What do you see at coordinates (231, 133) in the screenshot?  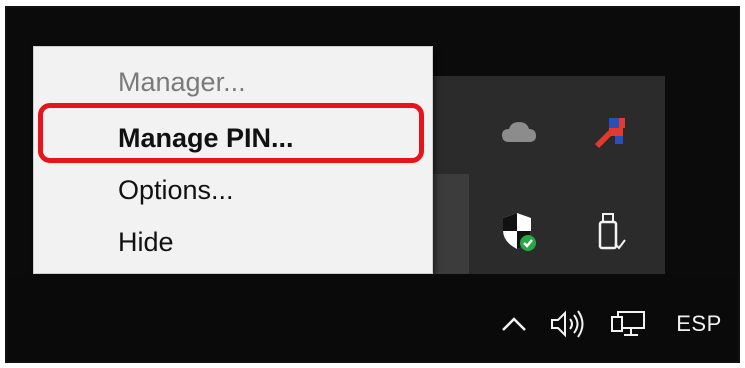 I see `highlight-box` at bounding box center [231, 133].